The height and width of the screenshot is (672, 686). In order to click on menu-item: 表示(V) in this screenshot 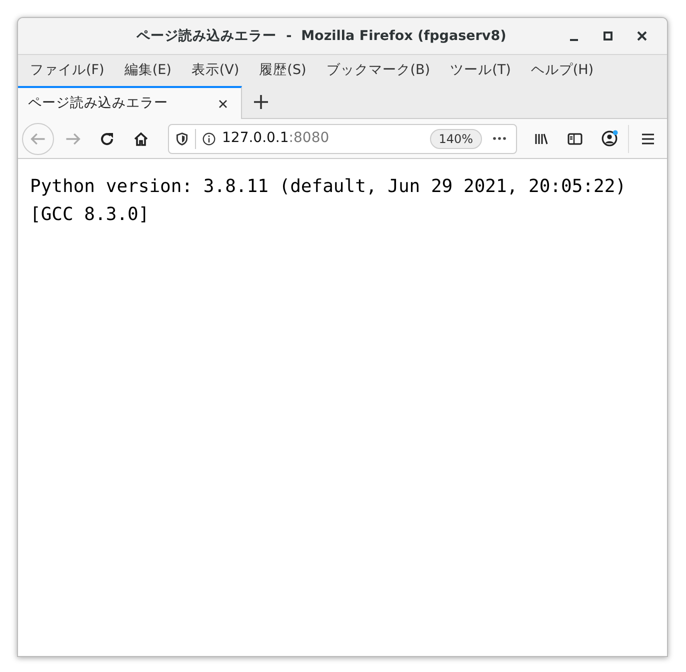, I will do `click(215, 70)`.